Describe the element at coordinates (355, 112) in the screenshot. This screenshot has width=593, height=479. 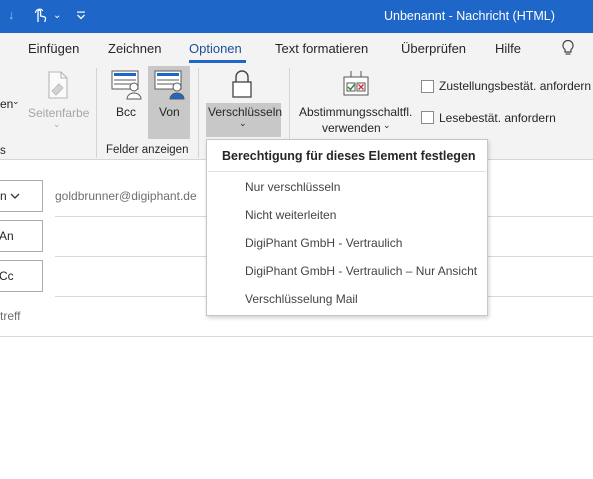
I see `voting-buttons-button: Abstimmungsschaltfl.` at that location.